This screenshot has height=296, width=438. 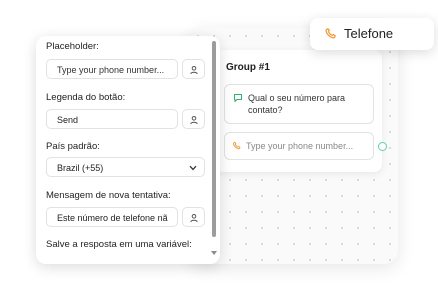 What do you see at coordinates (193, 168) in the screenshot?
I see `chevron-down-icon` at bounding box center [193, 168].